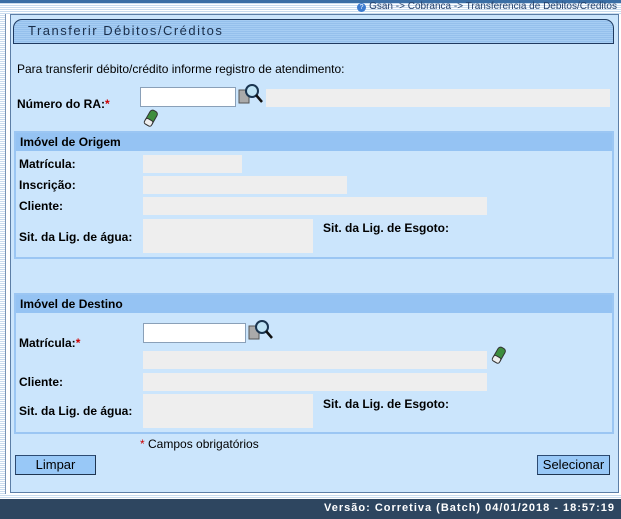 The image size is (621, 519). I want to click on origem-cliente-label: Cliente:, so click(41, 206).